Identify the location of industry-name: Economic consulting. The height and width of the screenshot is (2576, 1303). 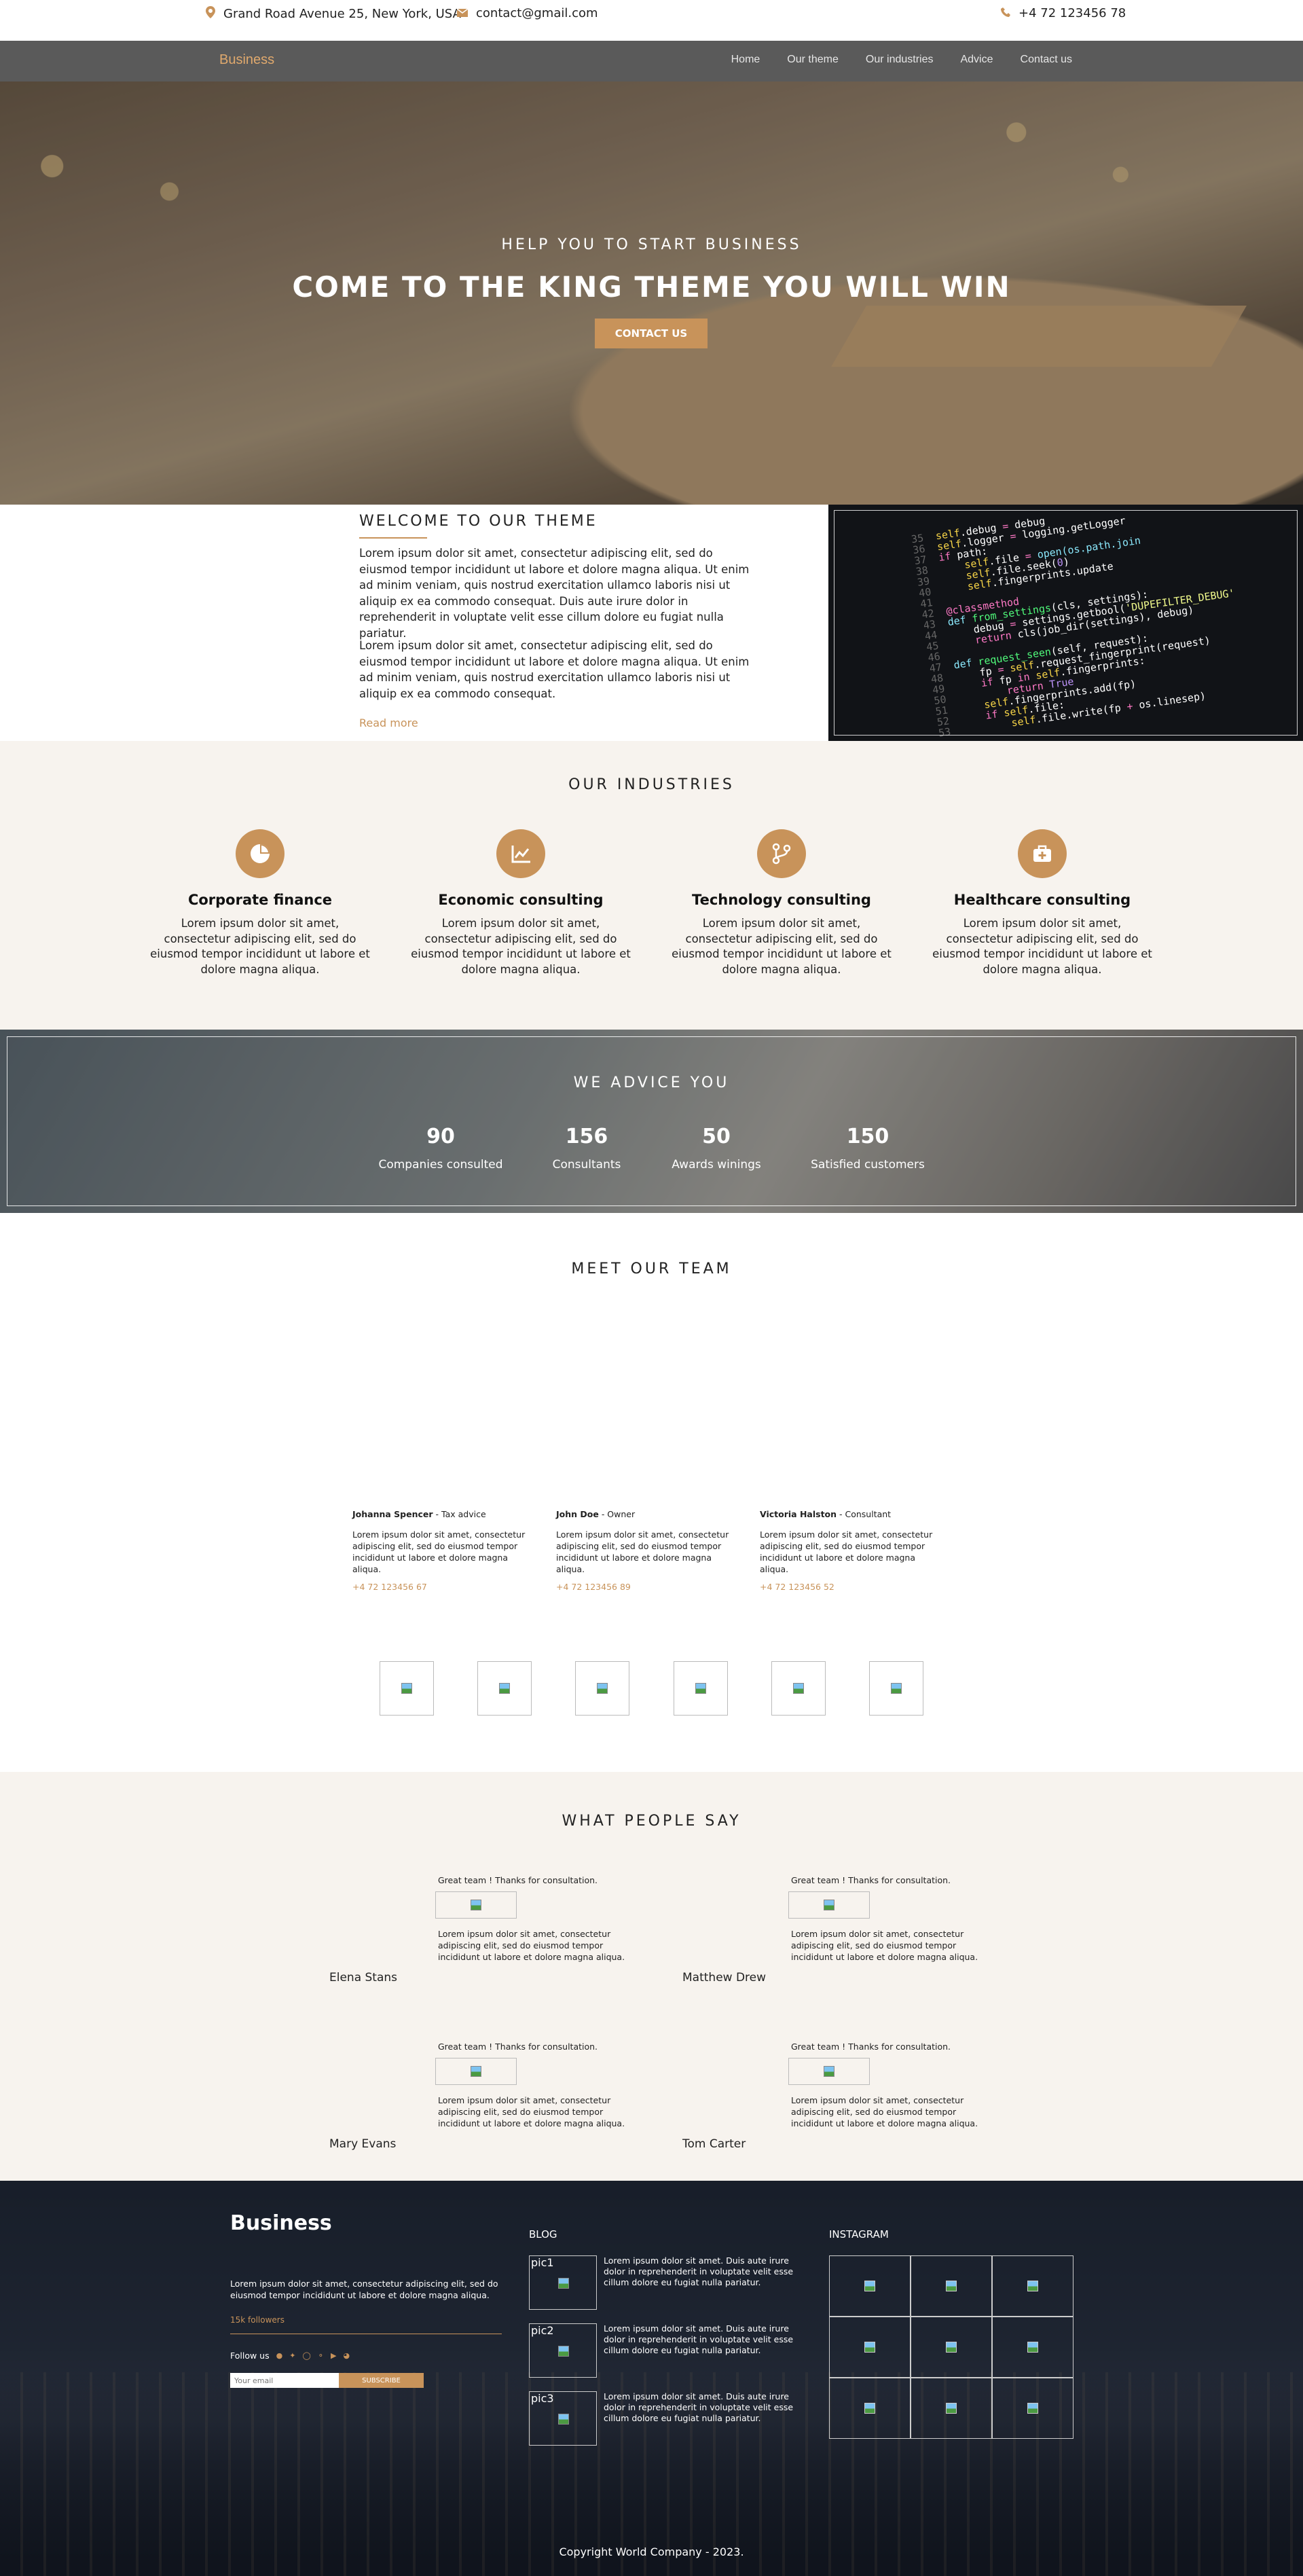
(521, 900).